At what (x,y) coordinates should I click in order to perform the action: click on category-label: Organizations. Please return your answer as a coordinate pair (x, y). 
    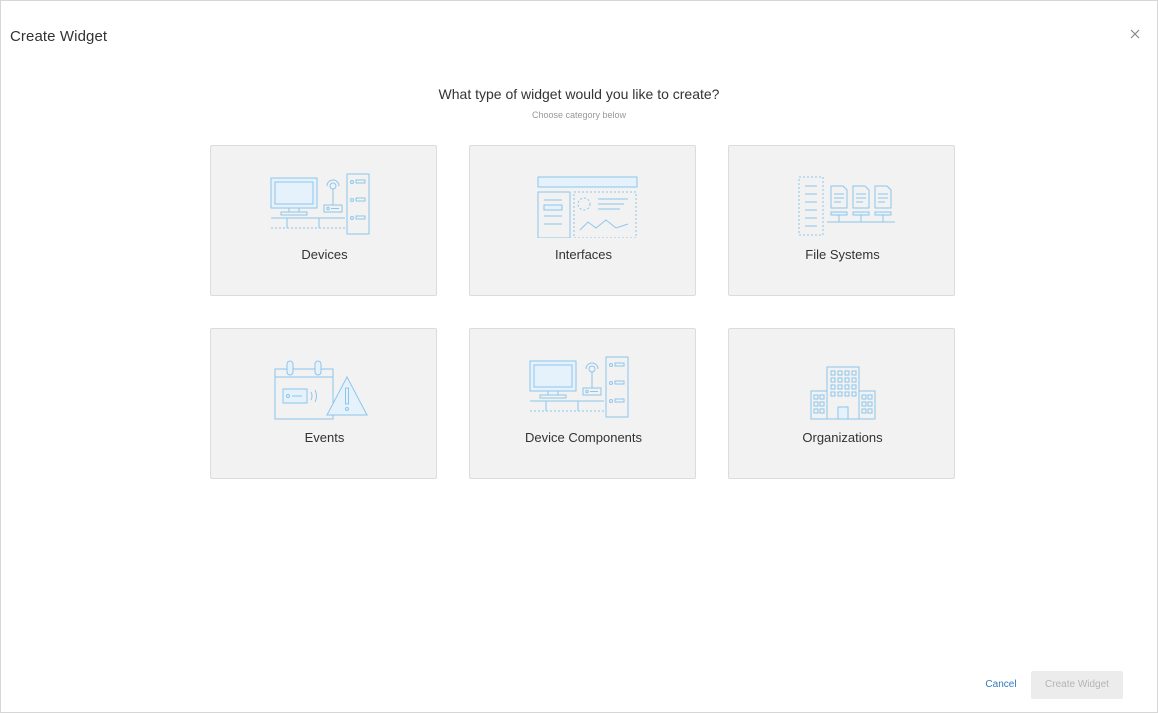
    Looking at the image, I should click on (842, 437).